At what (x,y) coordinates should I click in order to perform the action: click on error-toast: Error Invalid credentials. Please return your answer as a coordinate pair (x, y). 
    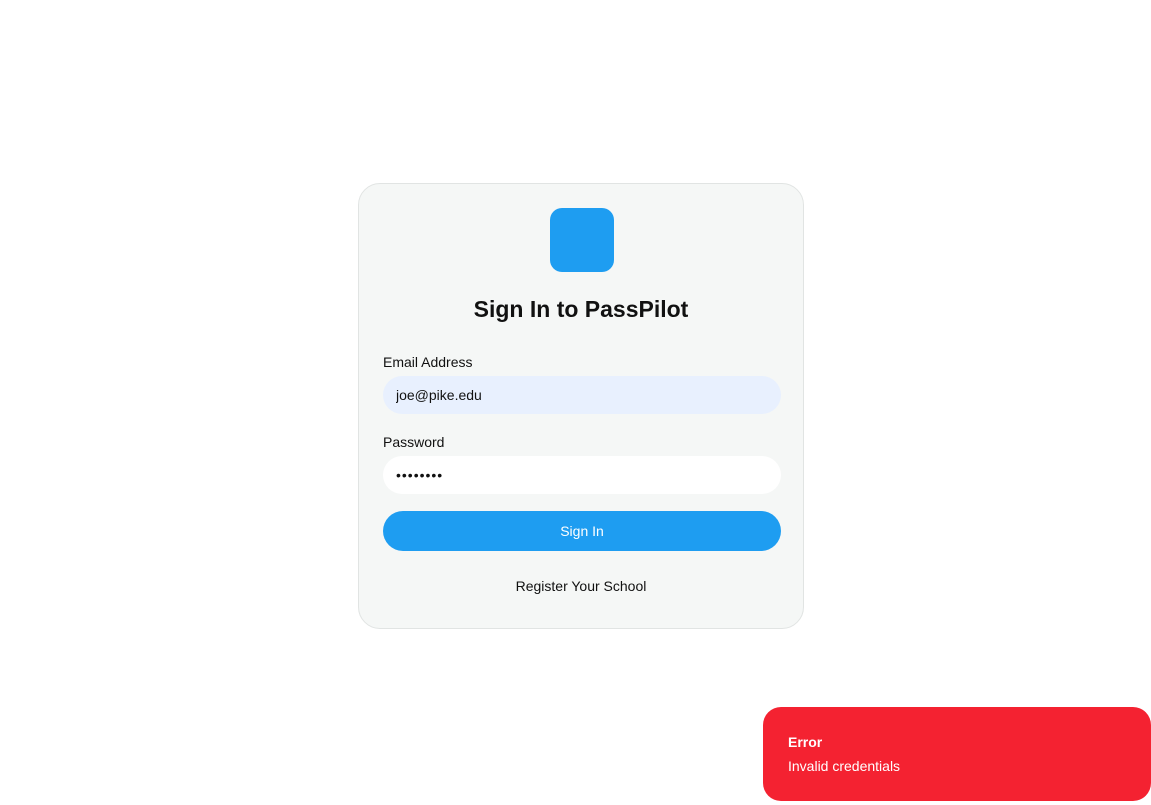
    Looking at the image, I should click on (957, 754).